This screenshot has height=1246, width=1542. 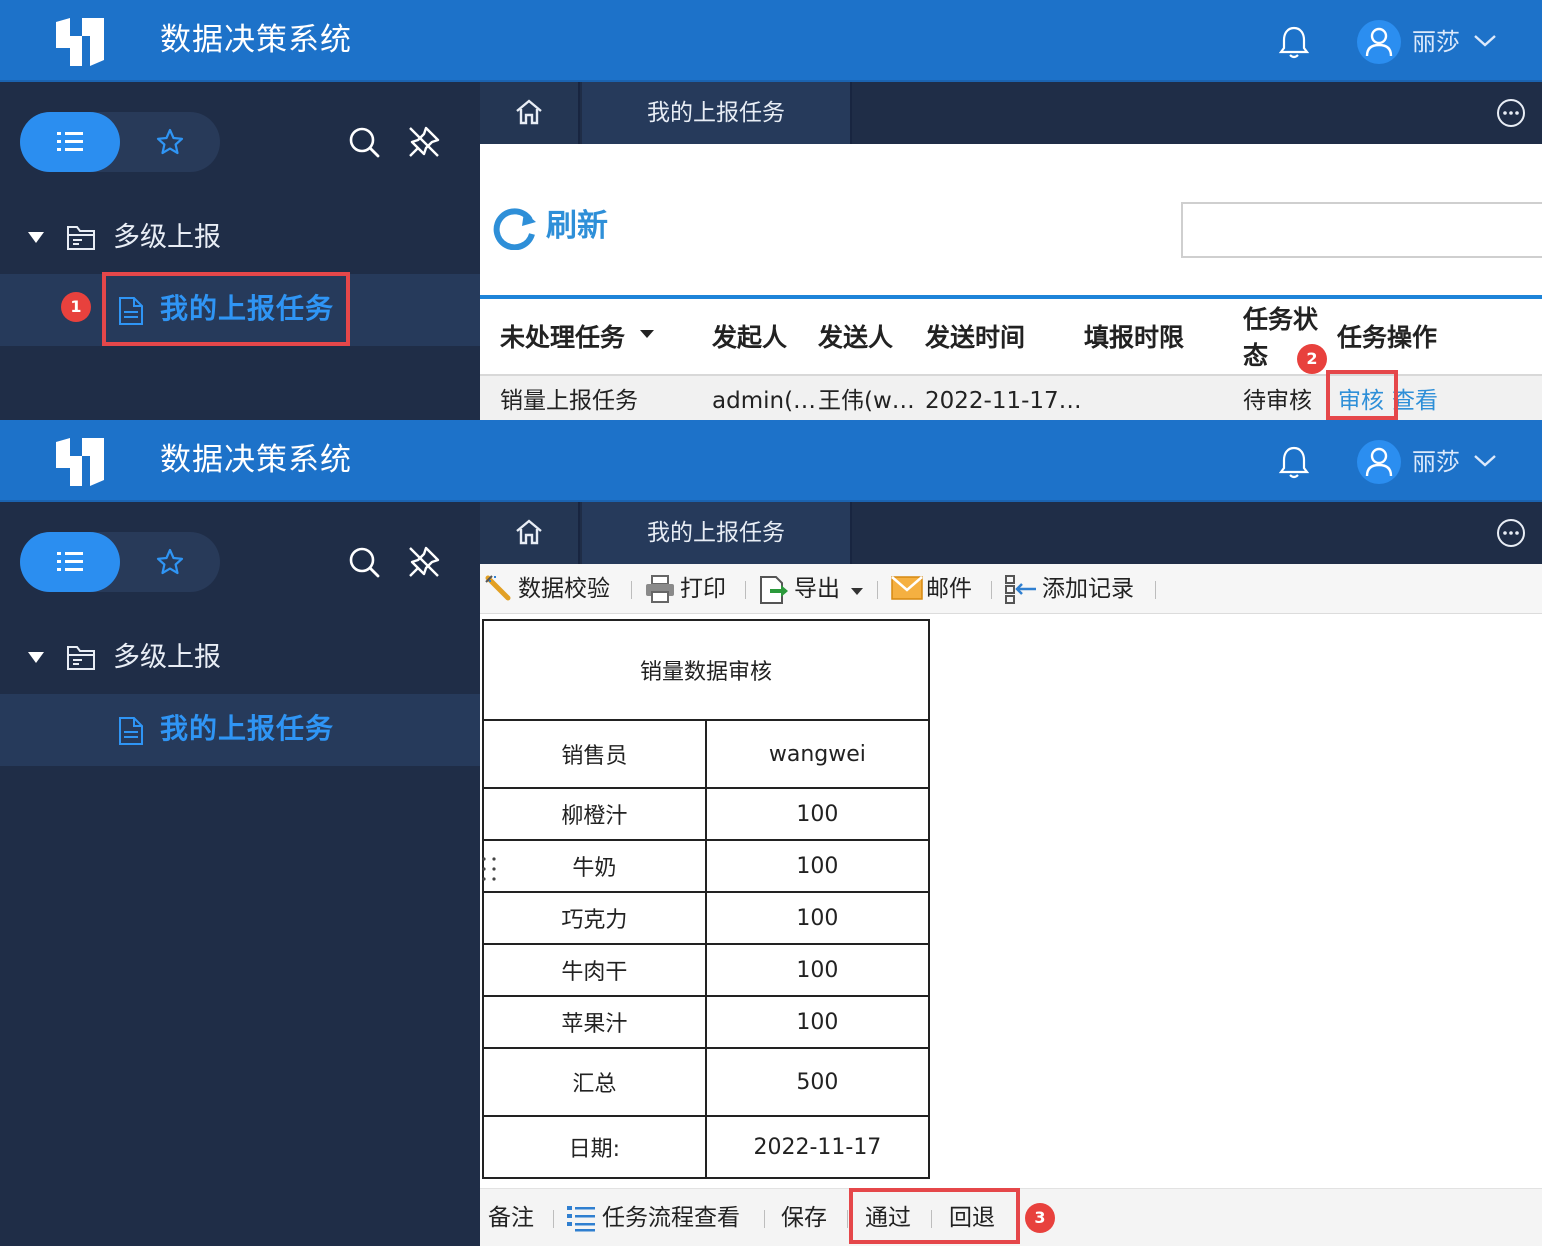 What do you see at coordinates (514, 228) in the screenshot?
I see `refresh-icon` at bounding box center [514, 228].